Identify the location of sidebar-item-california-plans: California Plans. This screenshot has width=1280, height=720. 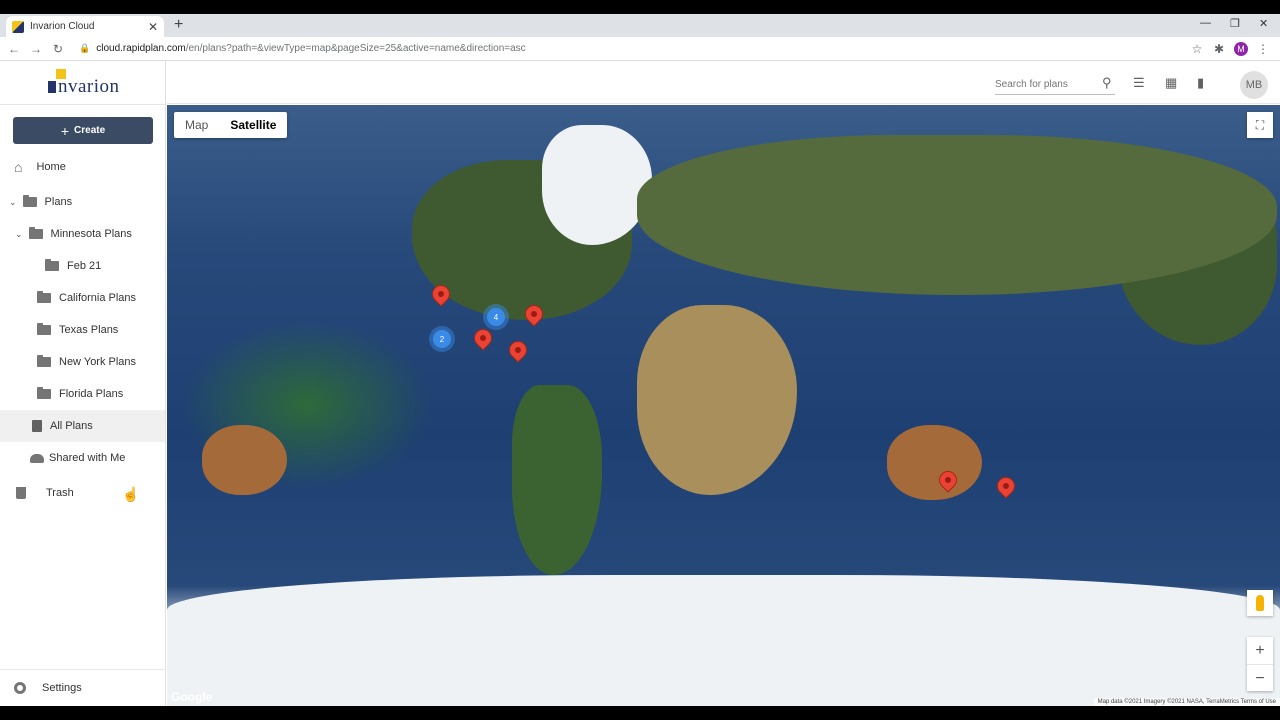
(86, 298).